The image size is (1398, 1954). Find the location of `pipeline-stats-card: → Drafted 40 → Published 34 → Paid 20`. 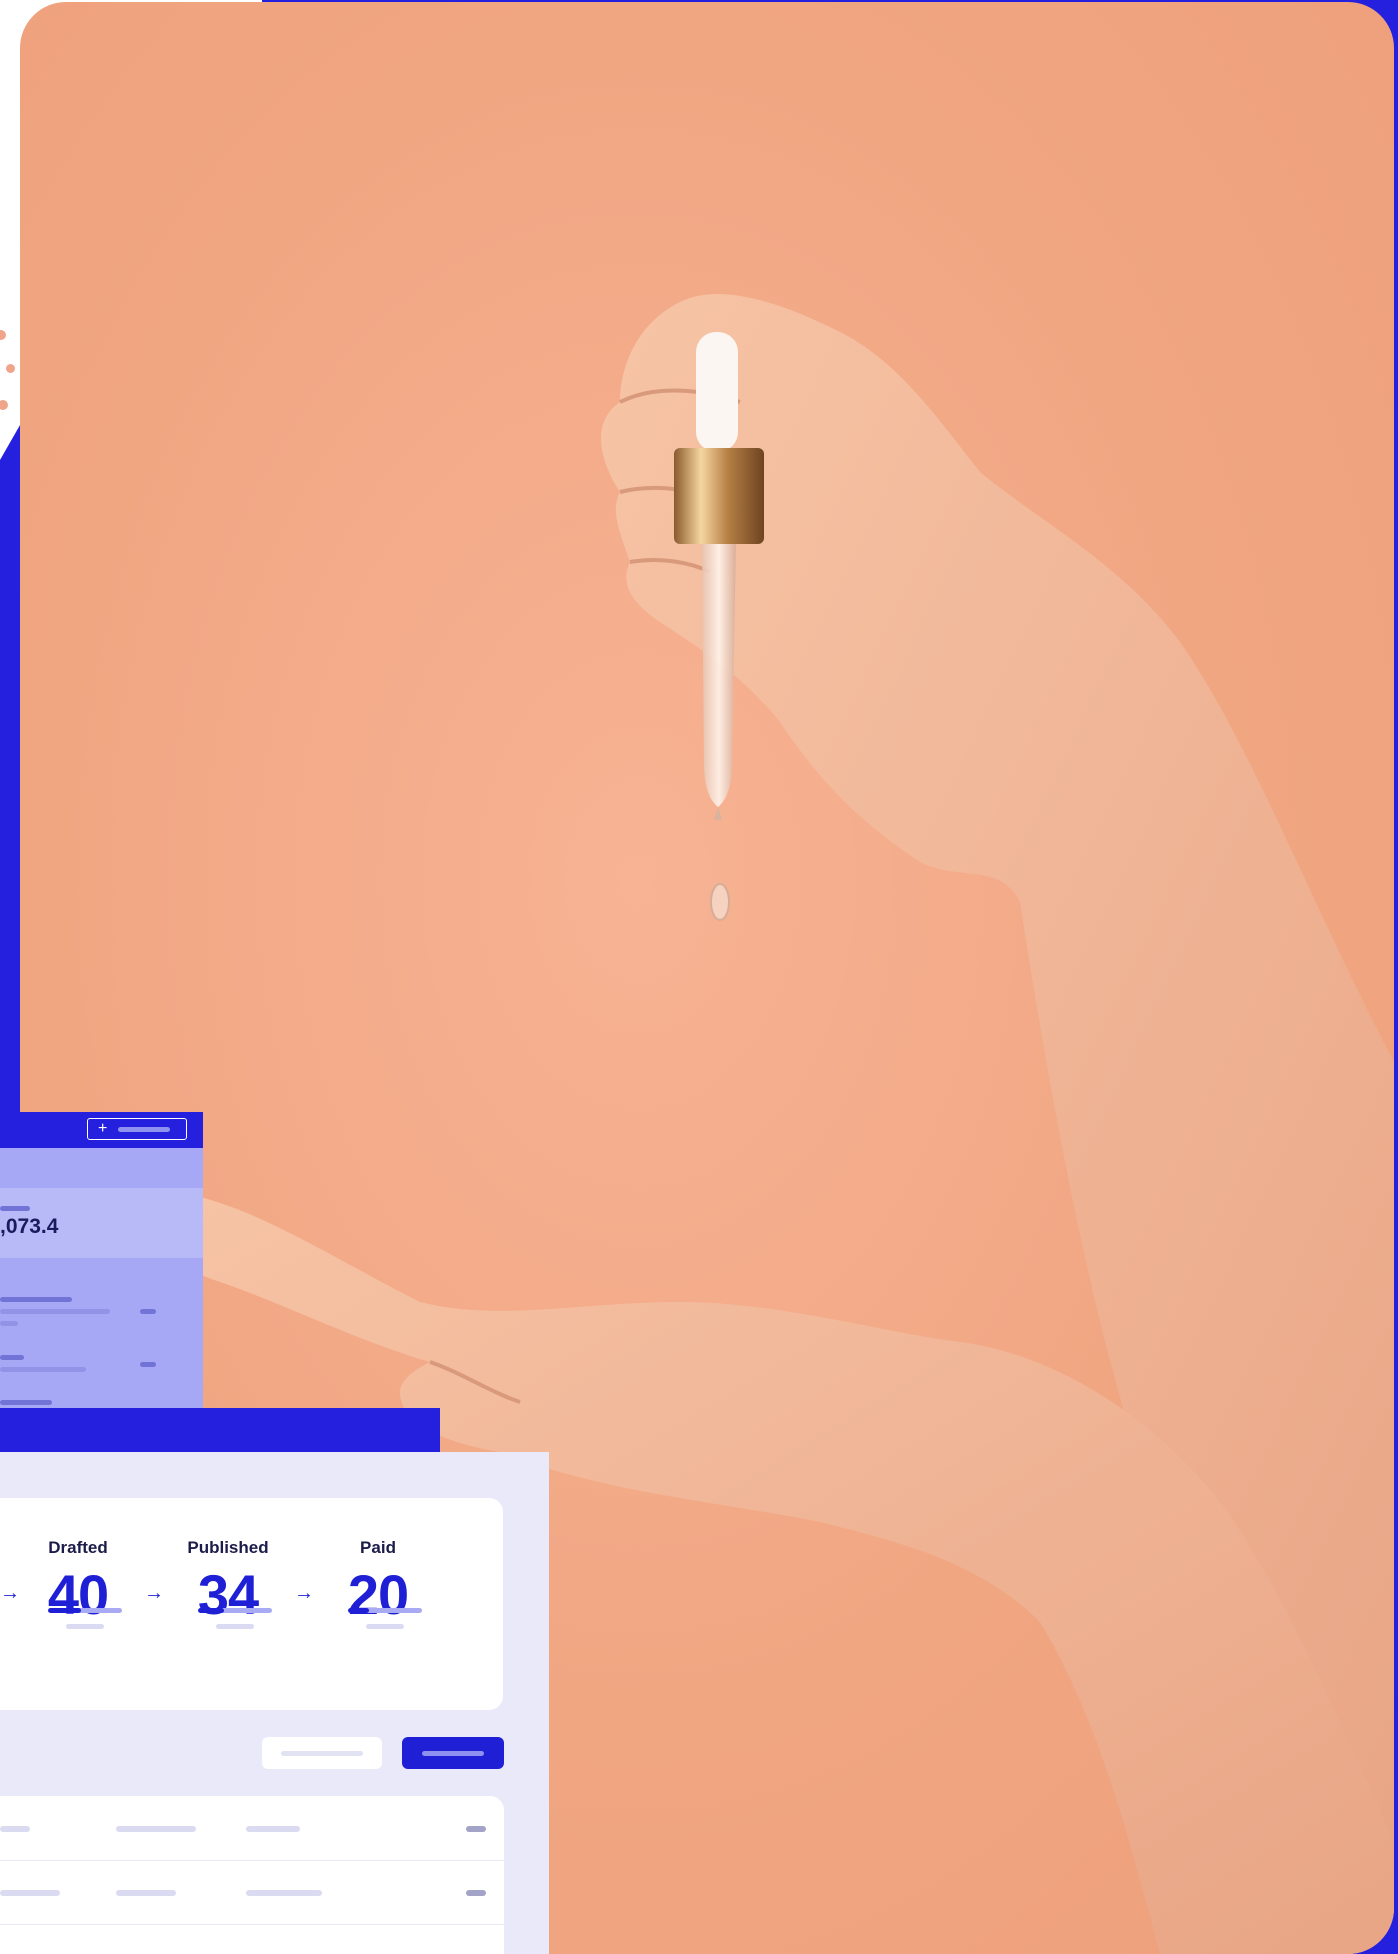

pipeline-stats-card: → Drafted 40 → Published 34 → Paid 20 is located at coordinates (251, 1604).